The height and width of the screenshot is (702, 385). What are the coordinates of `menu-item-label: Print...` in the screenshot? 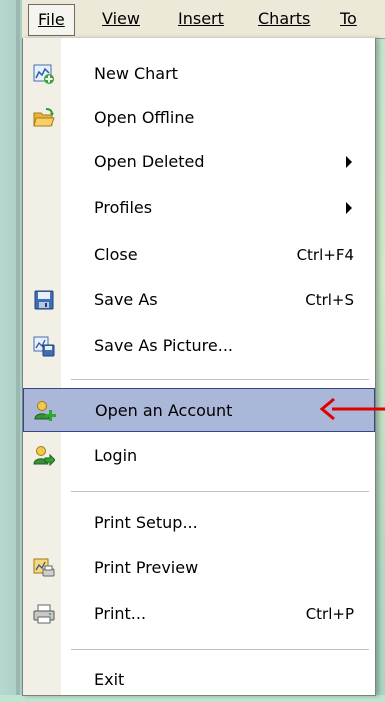 It's located at (120, 613).